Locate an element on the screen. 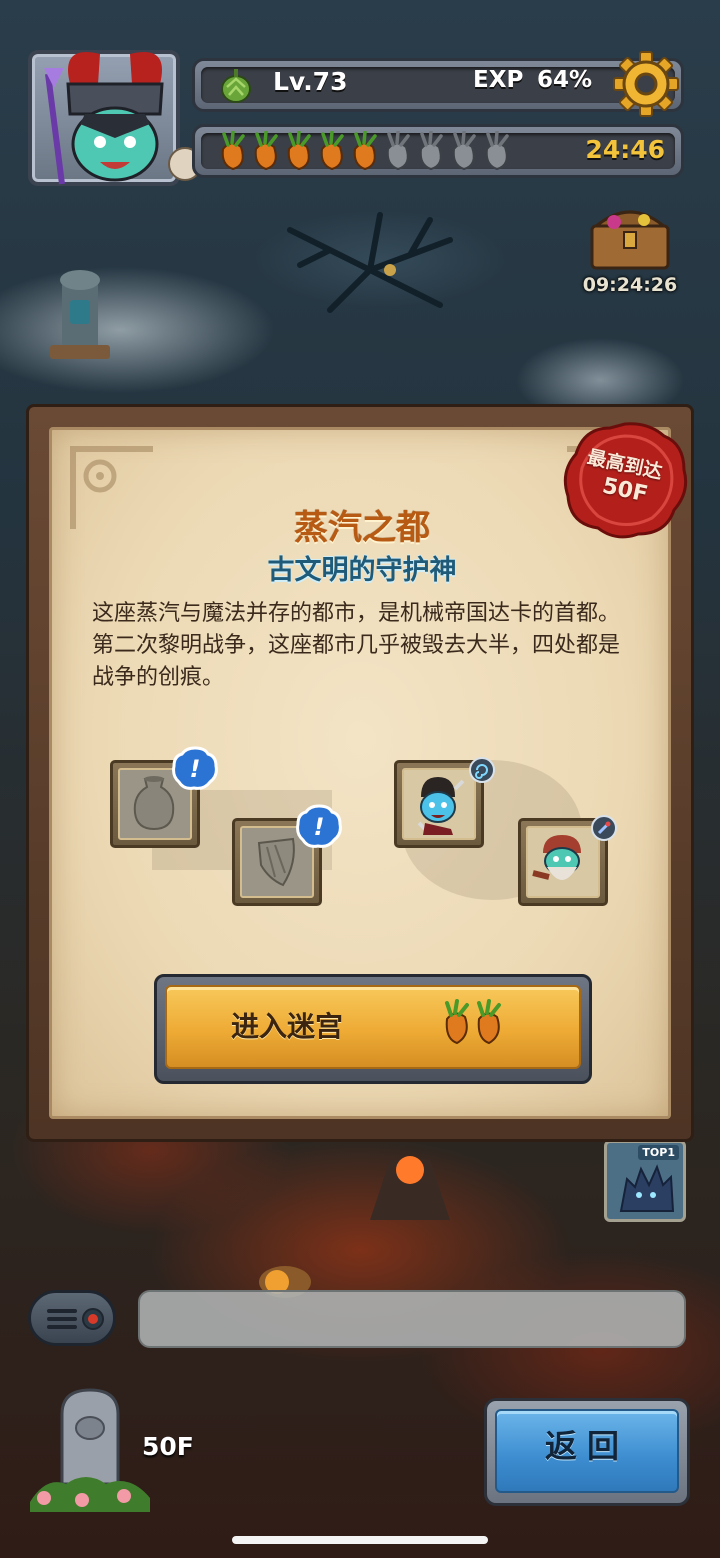 The height and width of the screenshot is (1558, 720). chat-input is located at coordinates (412, 1319).